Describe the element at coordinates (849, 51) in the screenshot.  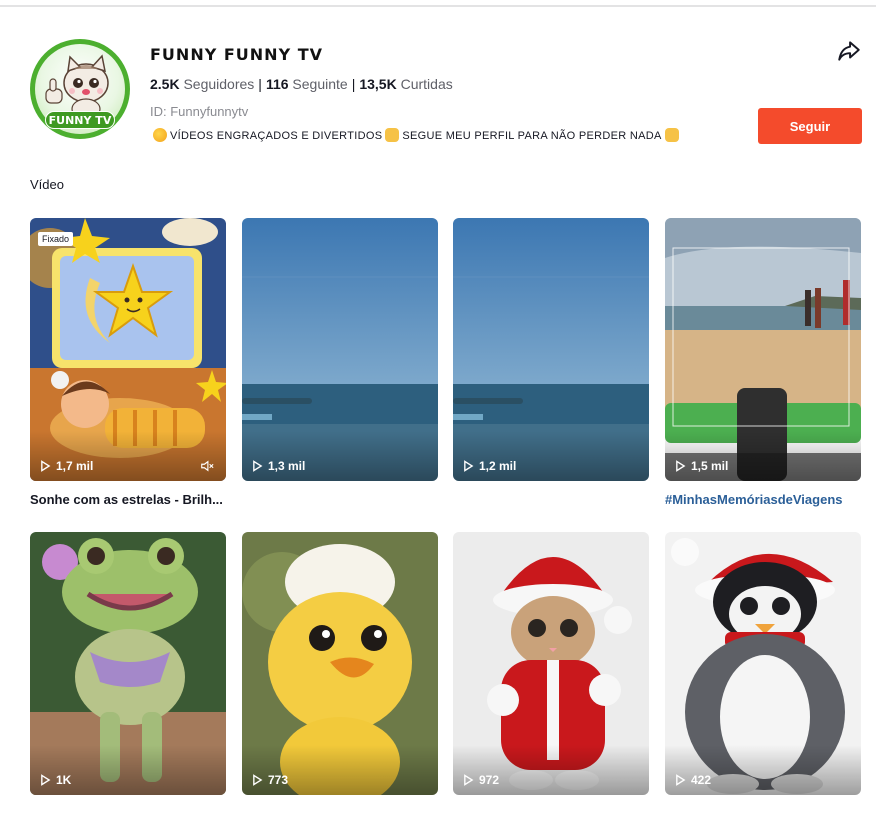
I see `share-icon` at that location.